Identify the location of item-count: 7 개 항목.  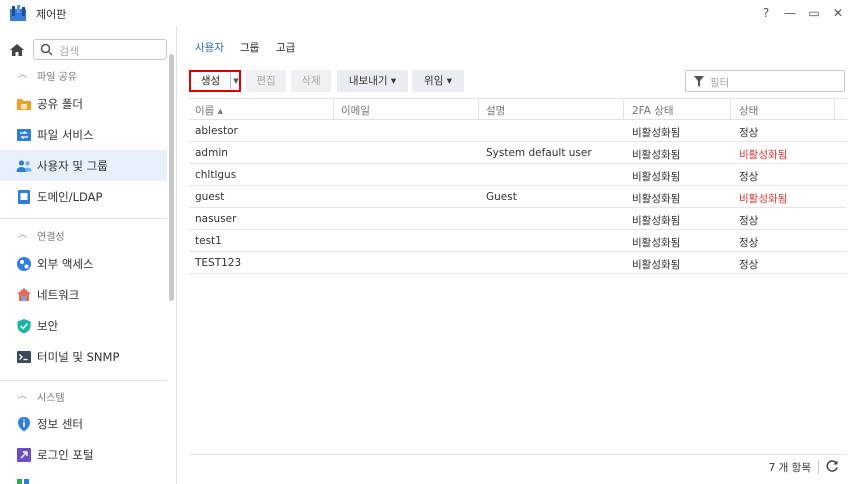
(789, 468).